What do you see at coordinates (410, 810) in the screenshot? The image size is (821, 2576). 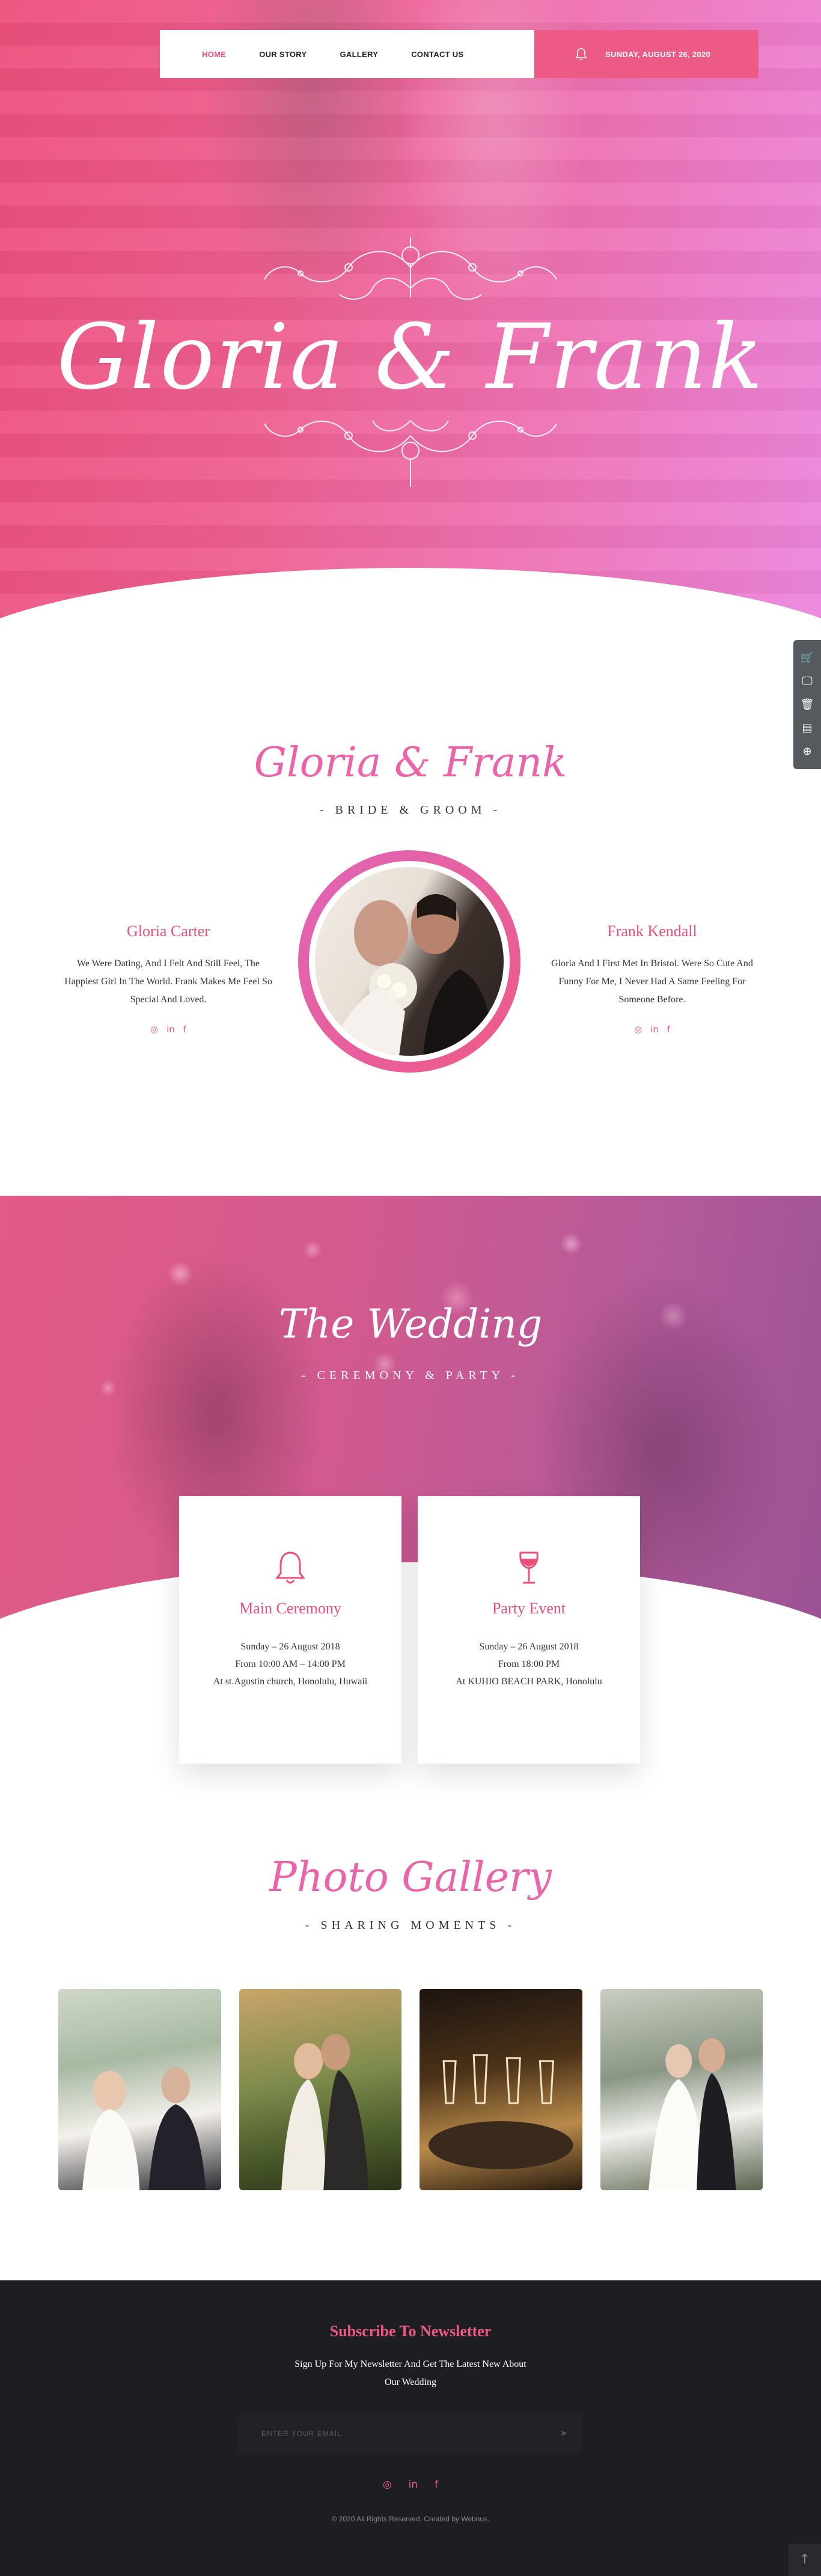 I see `couple-subtitle: - BRIDE & GROOM -` at bounding box center [410, 810].